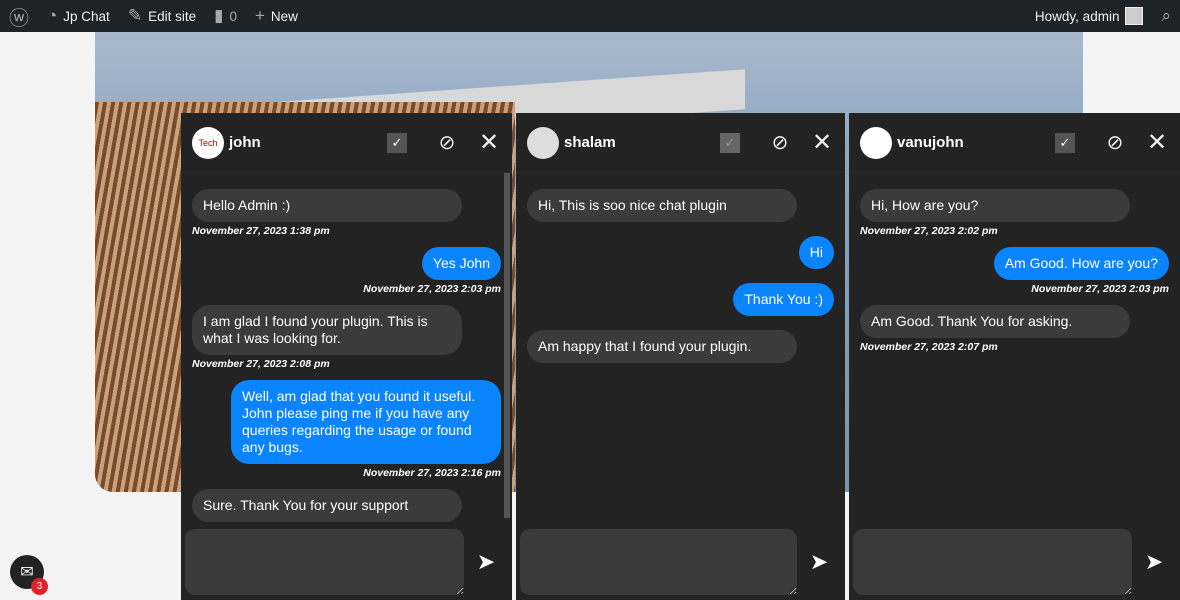 The image size is (1180, 600). Describe the element at coordinates (233, 16) in the screenshot. I see `comment-count: 0` at that location.